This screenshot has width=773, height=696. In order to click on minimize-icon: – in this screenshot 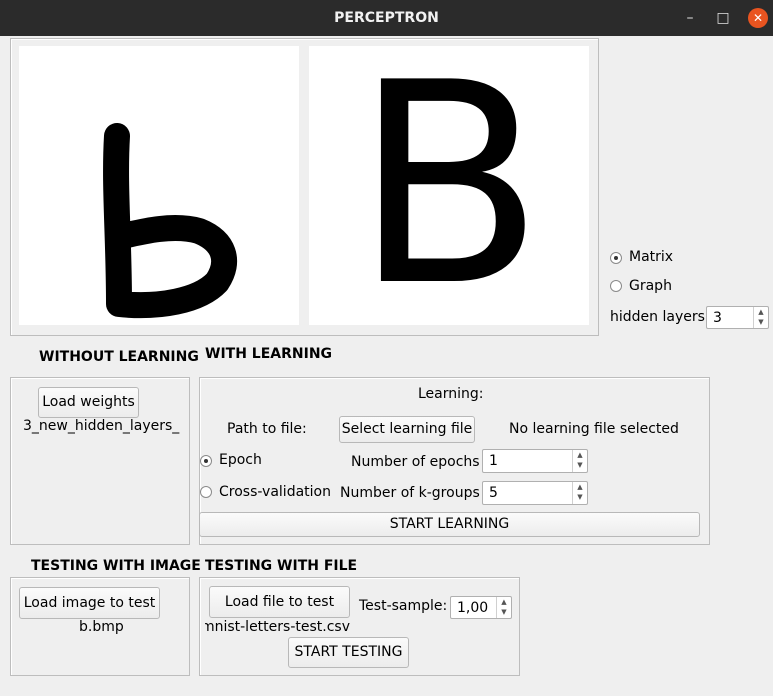, I will do `click(690, 18)`.